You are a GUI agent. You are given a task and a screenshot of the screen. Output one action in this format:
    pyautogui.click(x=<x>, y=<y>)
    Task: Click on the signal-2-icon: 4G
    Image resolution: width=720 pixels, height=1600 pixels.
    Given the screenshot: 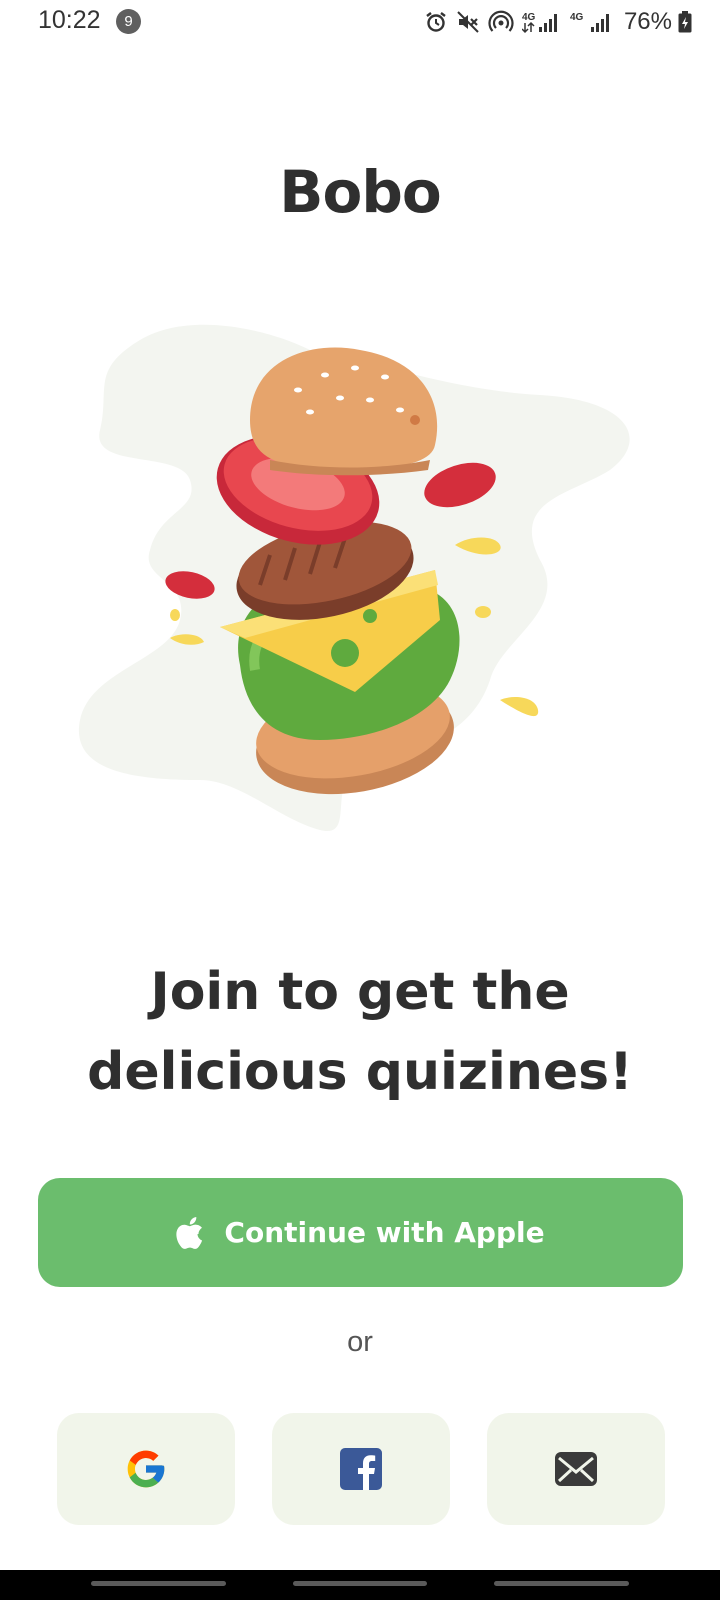 What is the action you would take?
    pyautogui.click(x=589, y=22)
    